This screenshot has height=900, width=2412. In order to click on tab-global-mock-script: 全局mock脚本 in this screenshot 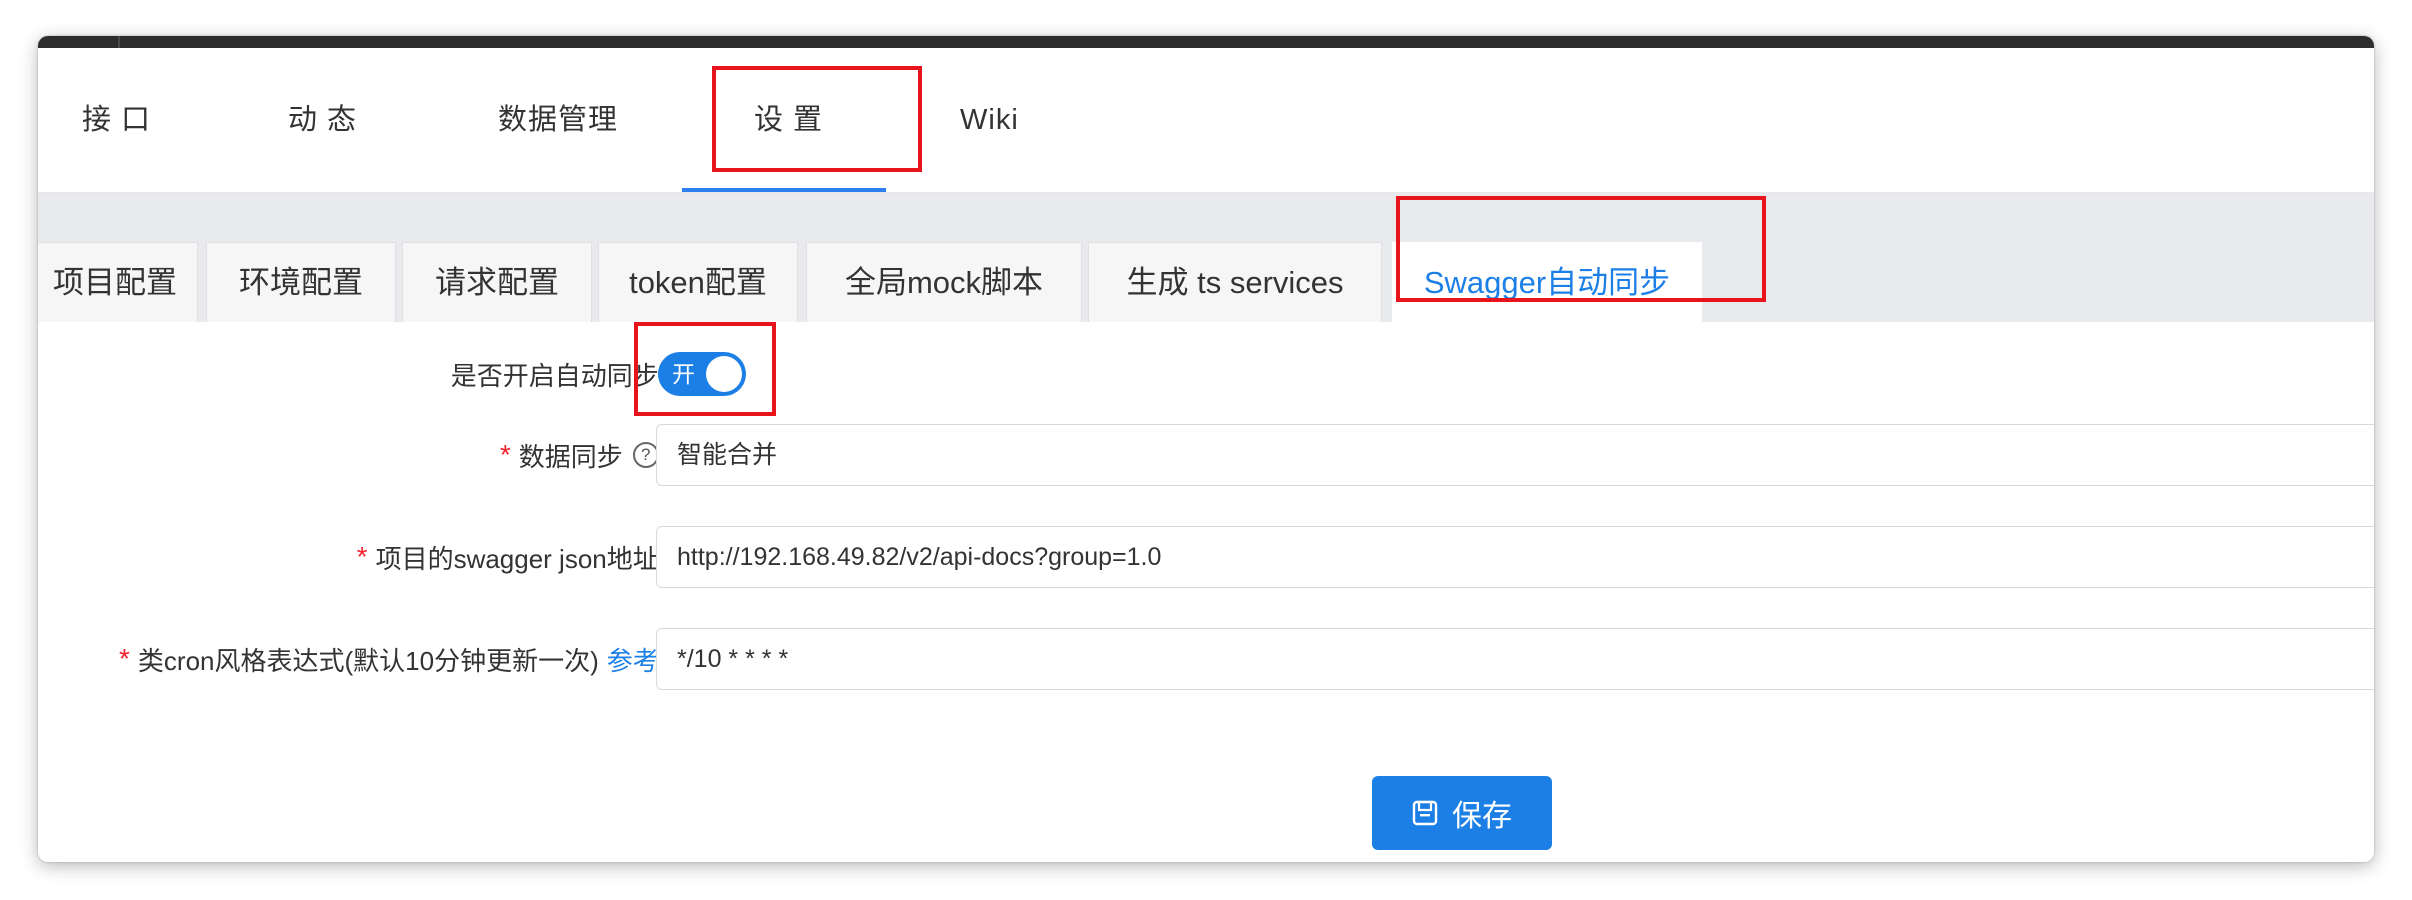, I will do `click(944, 282)`.